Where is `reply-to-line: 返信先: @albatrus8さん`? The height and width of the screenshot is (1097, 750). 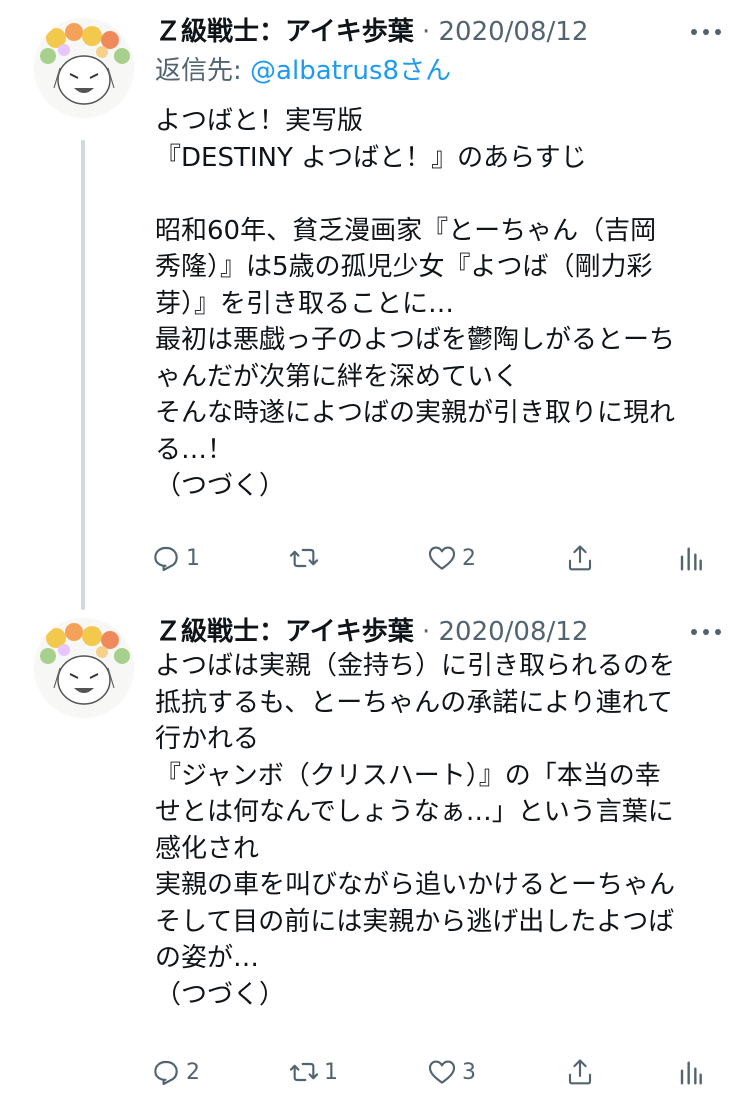 reply-to-line: 返信先: @albatrus8さん is located at coordinates (303, 71).